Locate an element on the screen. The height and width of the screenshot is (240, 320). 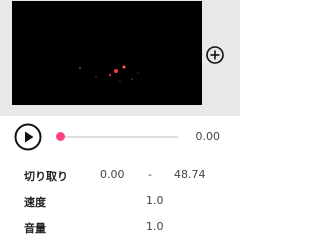
play-circle-icon is located at coordinates (28, 137).